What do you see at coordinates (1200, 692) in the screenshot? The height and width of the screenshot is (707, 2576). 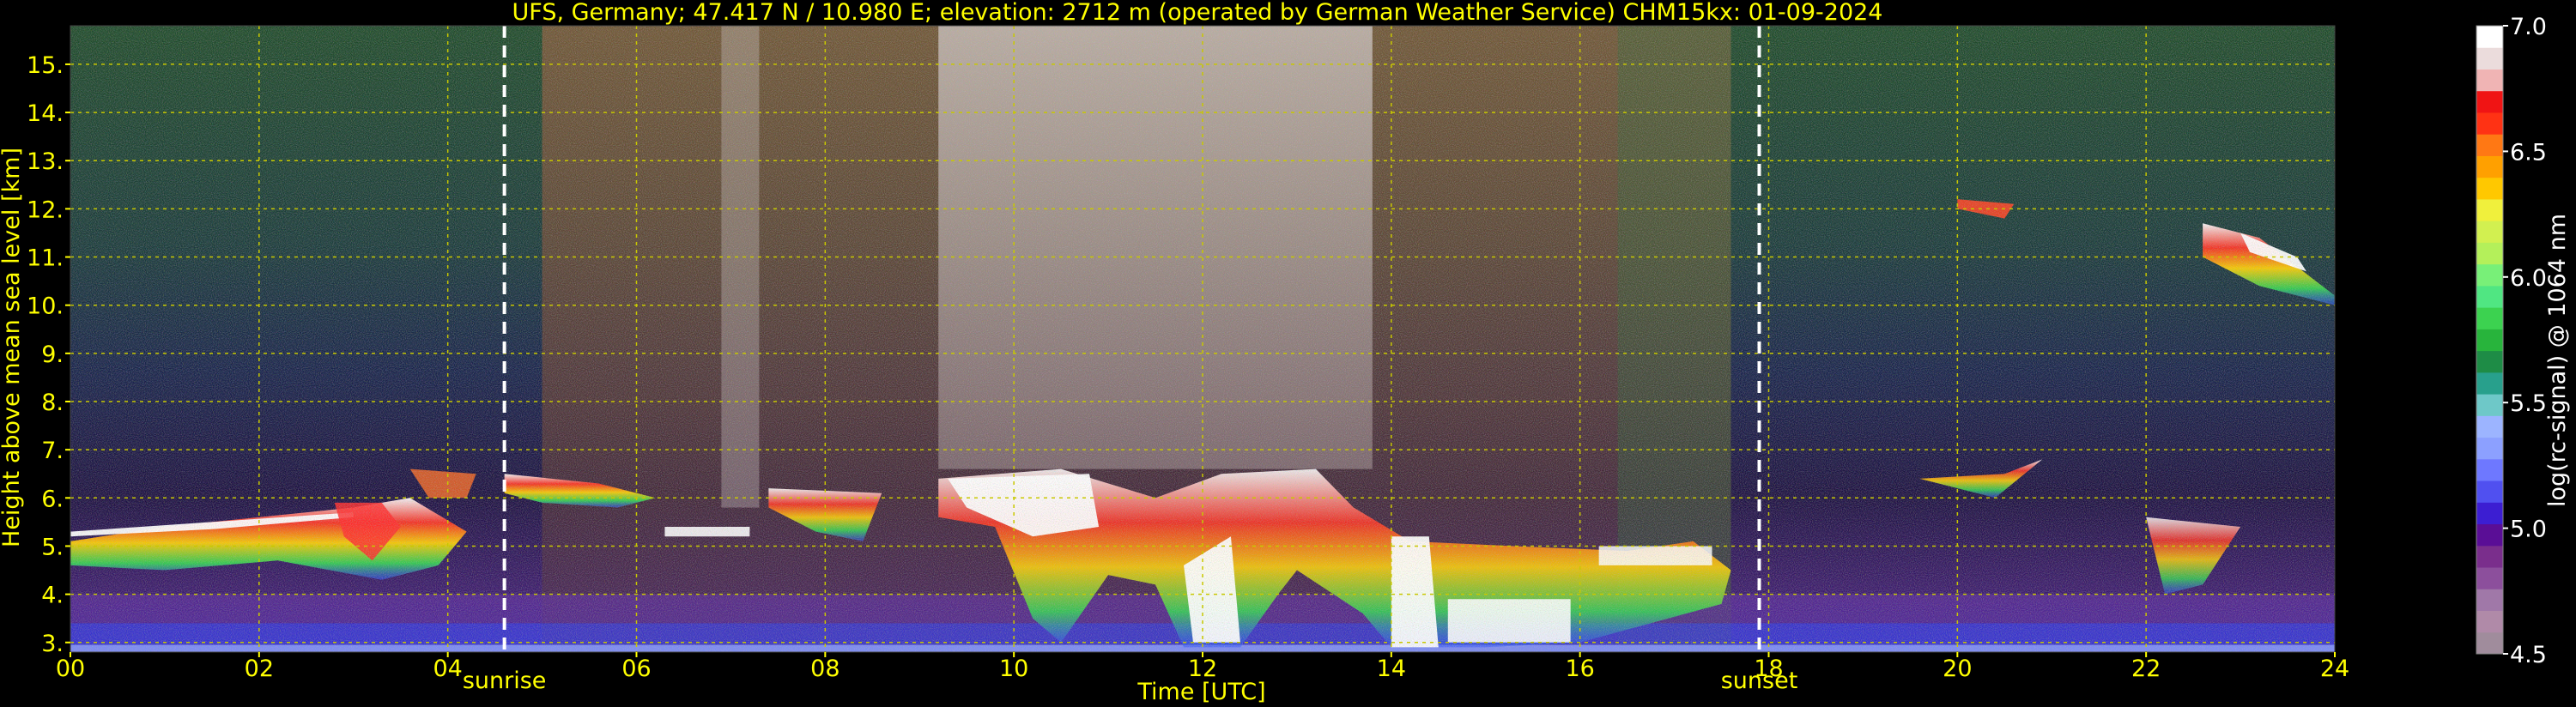 I see `x-axis-label: Time [UTC]` at bounding box center [1200, 692].